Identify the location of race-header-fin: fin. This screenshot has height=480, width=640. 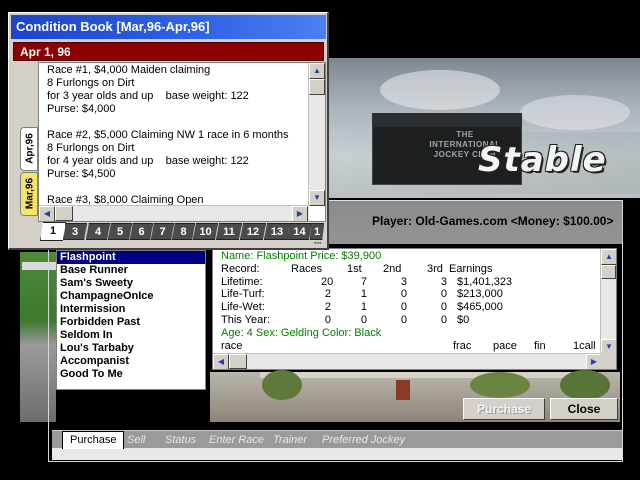
(540, 345).